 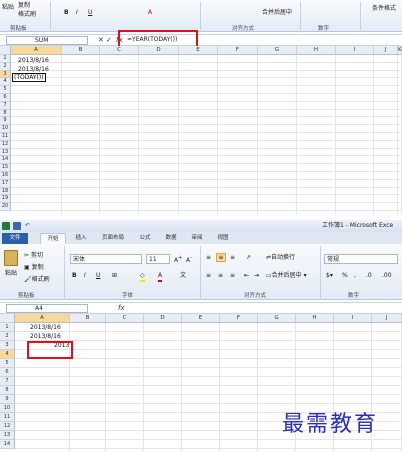 What do you see at coordinates (5, 168) in the screenshot?
I see `row-header-15: 15` at bounding box center [5, 168].